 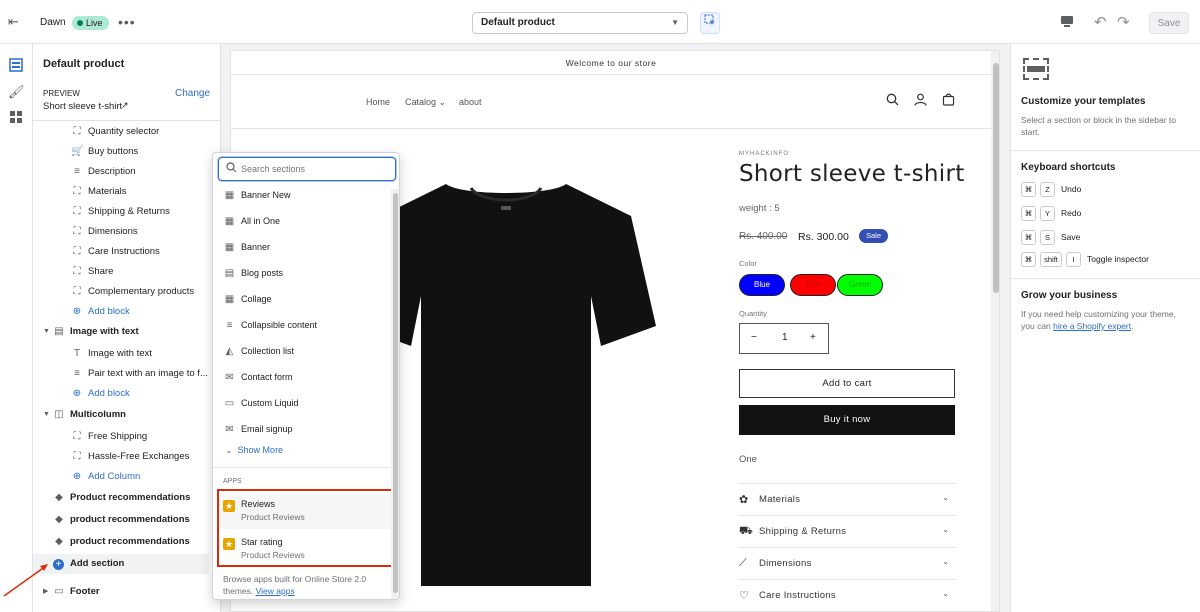 I want to click on section-option: ◭ Collection list, so click(x=302, y=352).